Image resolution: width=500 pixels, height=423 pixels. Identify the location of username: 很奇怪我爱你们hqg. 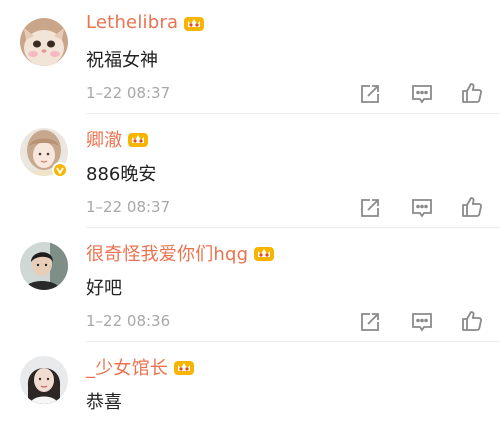
(167, 253).